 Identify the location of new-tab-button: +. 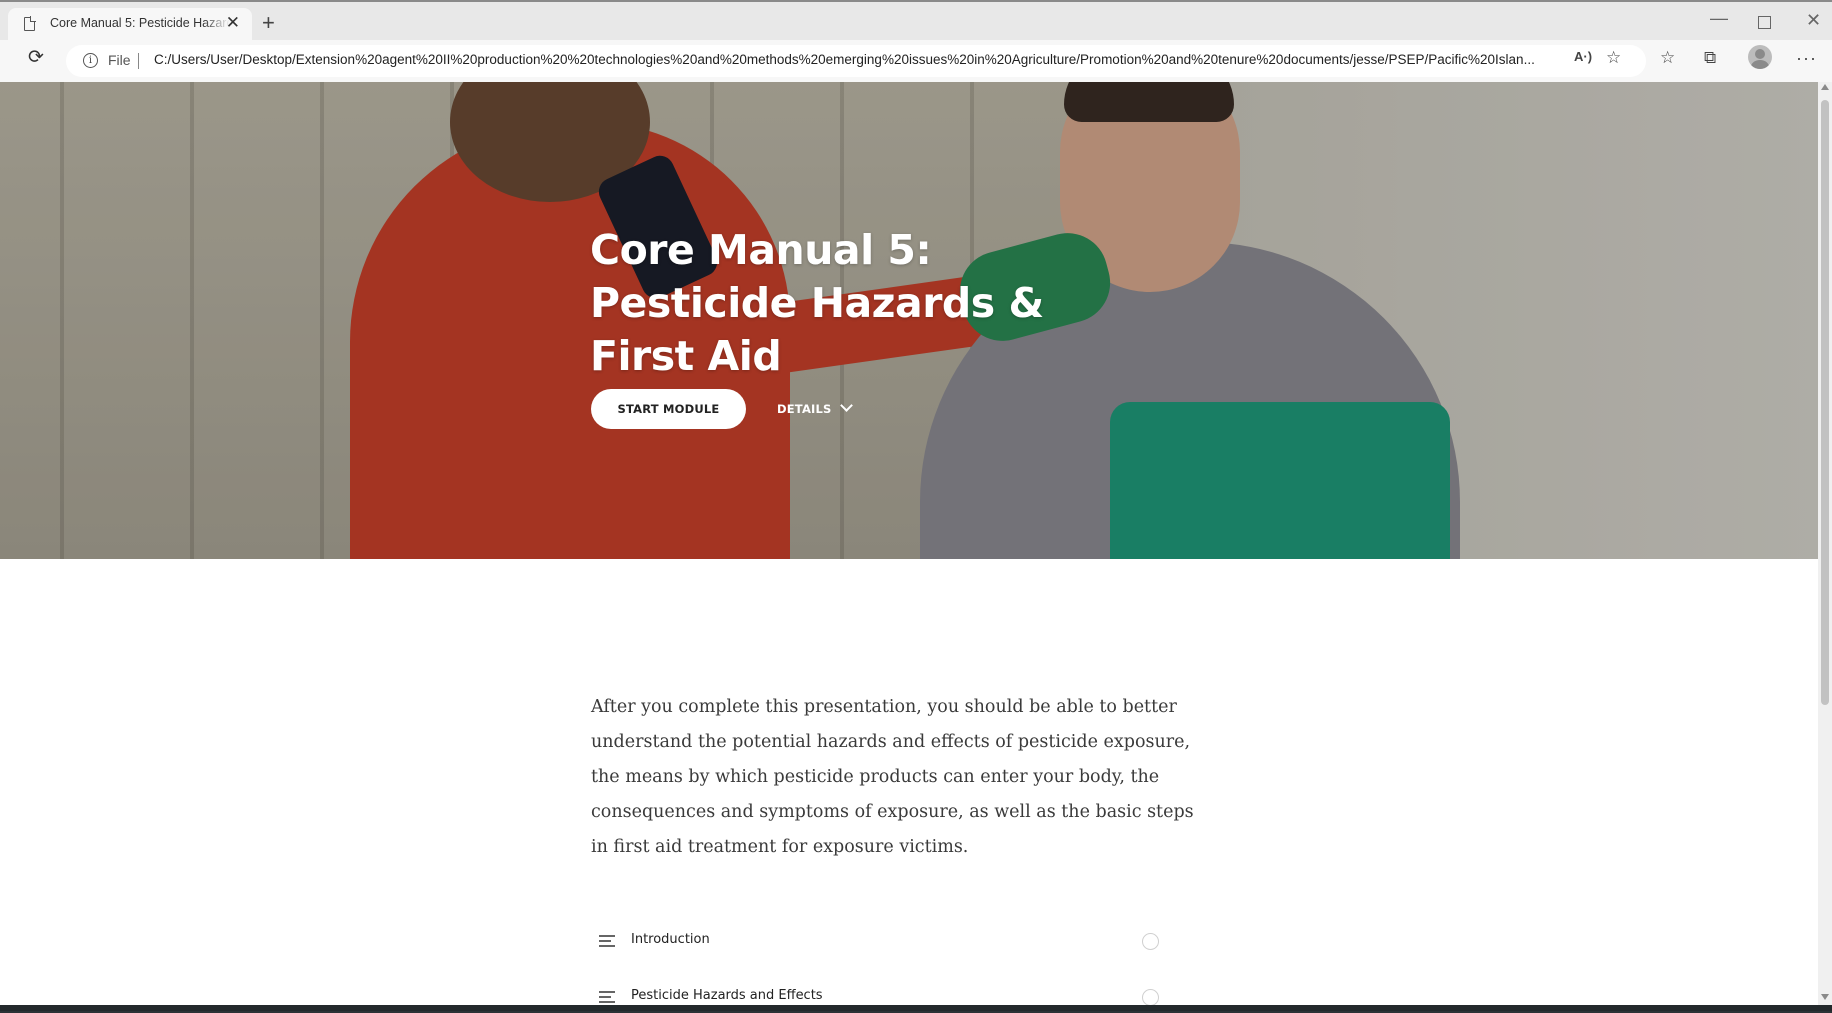
(268, 23).